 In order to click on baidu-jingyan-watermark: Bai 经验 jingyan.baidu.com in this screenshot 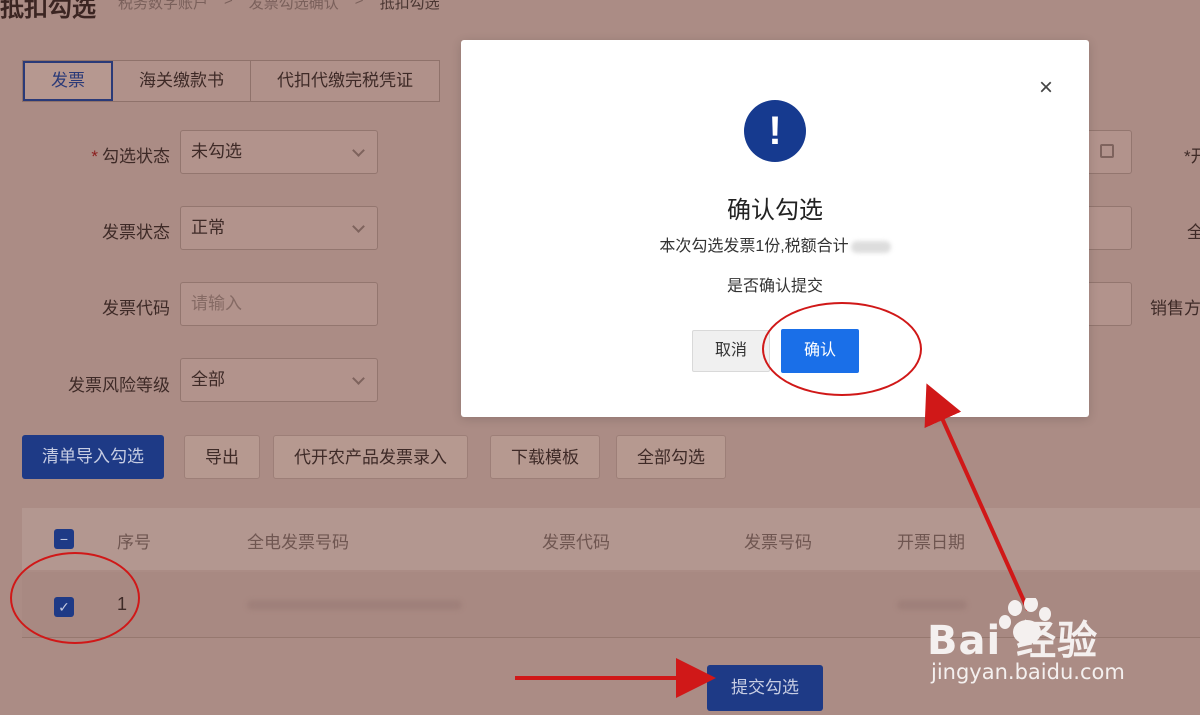, I will do `click(1052, 651)`.